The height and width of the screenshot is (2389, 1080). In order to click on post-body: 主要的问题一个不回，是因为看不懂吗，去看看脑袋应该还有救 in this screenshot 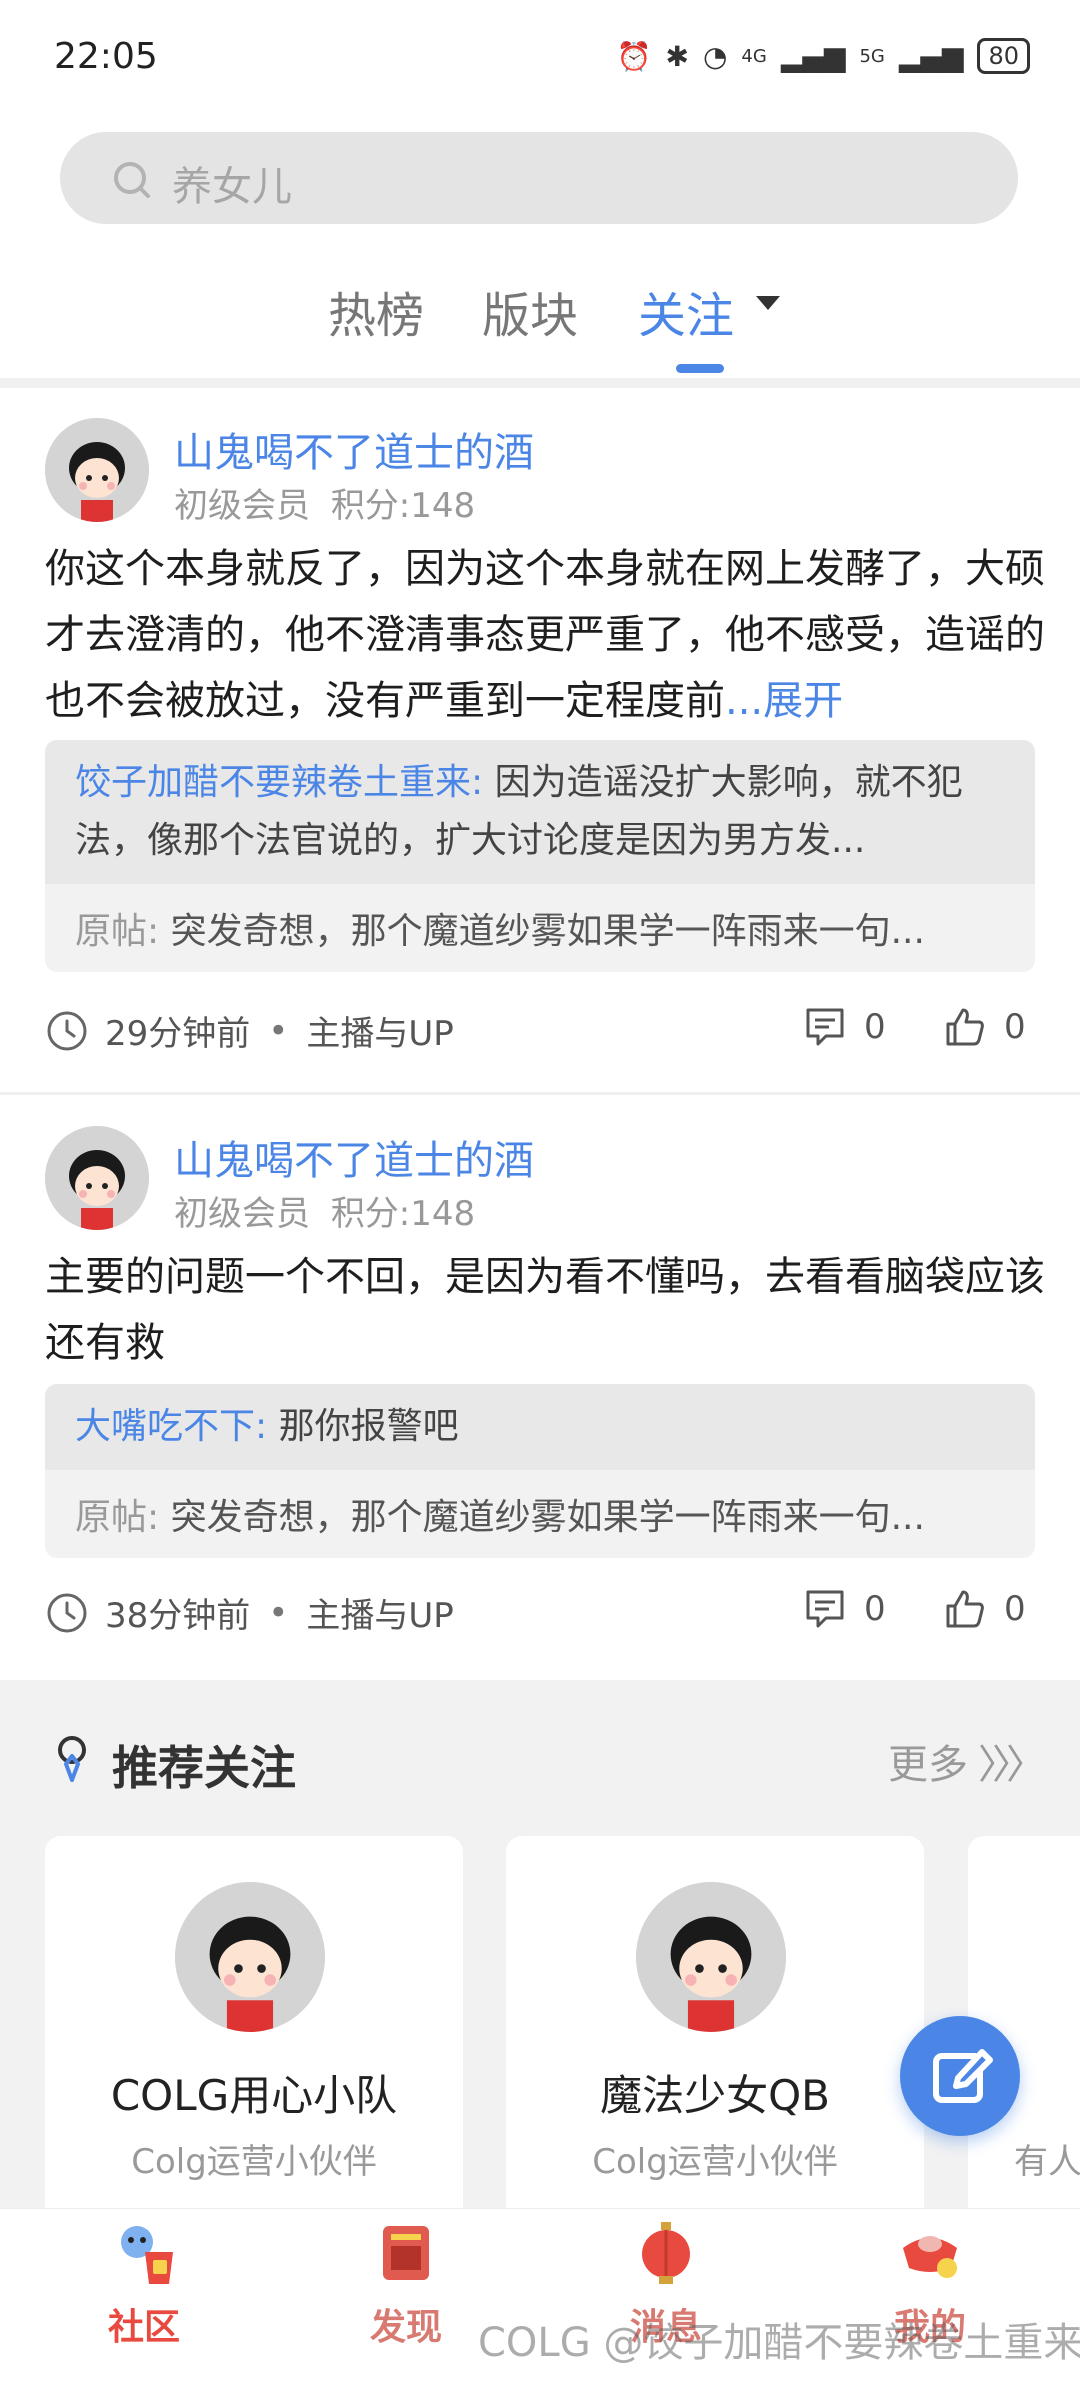, I will do `click(555, 1310)`.